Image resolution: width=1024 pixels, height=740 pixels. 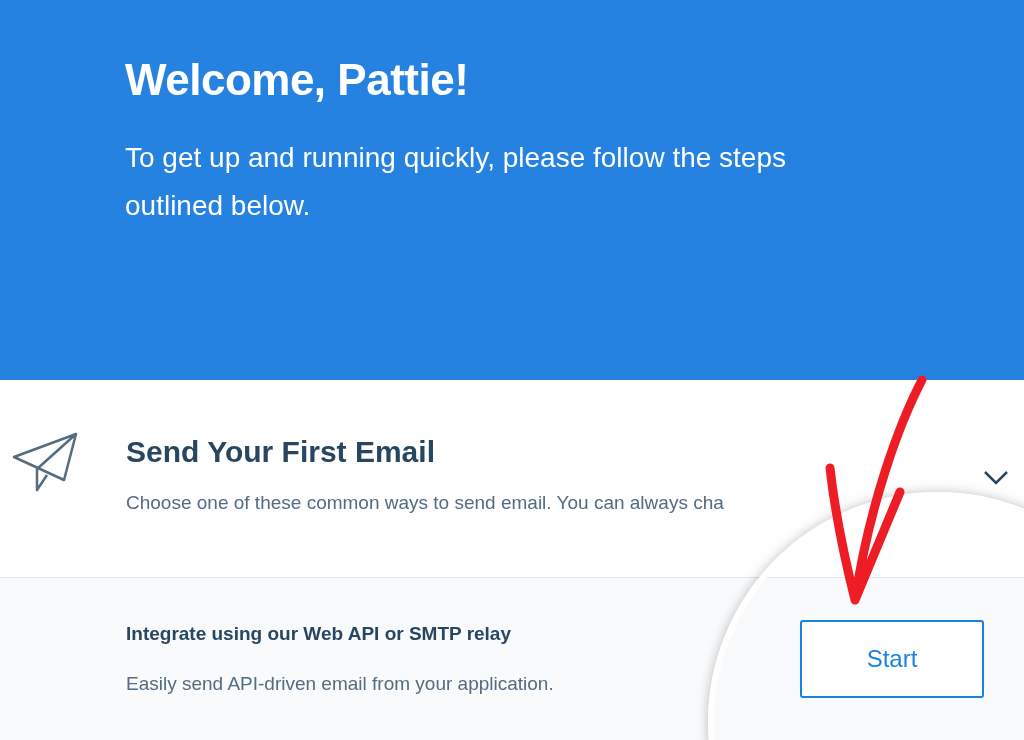 I want to click on welcome-title: Welcome, Pattie!, so click(x=297, y=80).